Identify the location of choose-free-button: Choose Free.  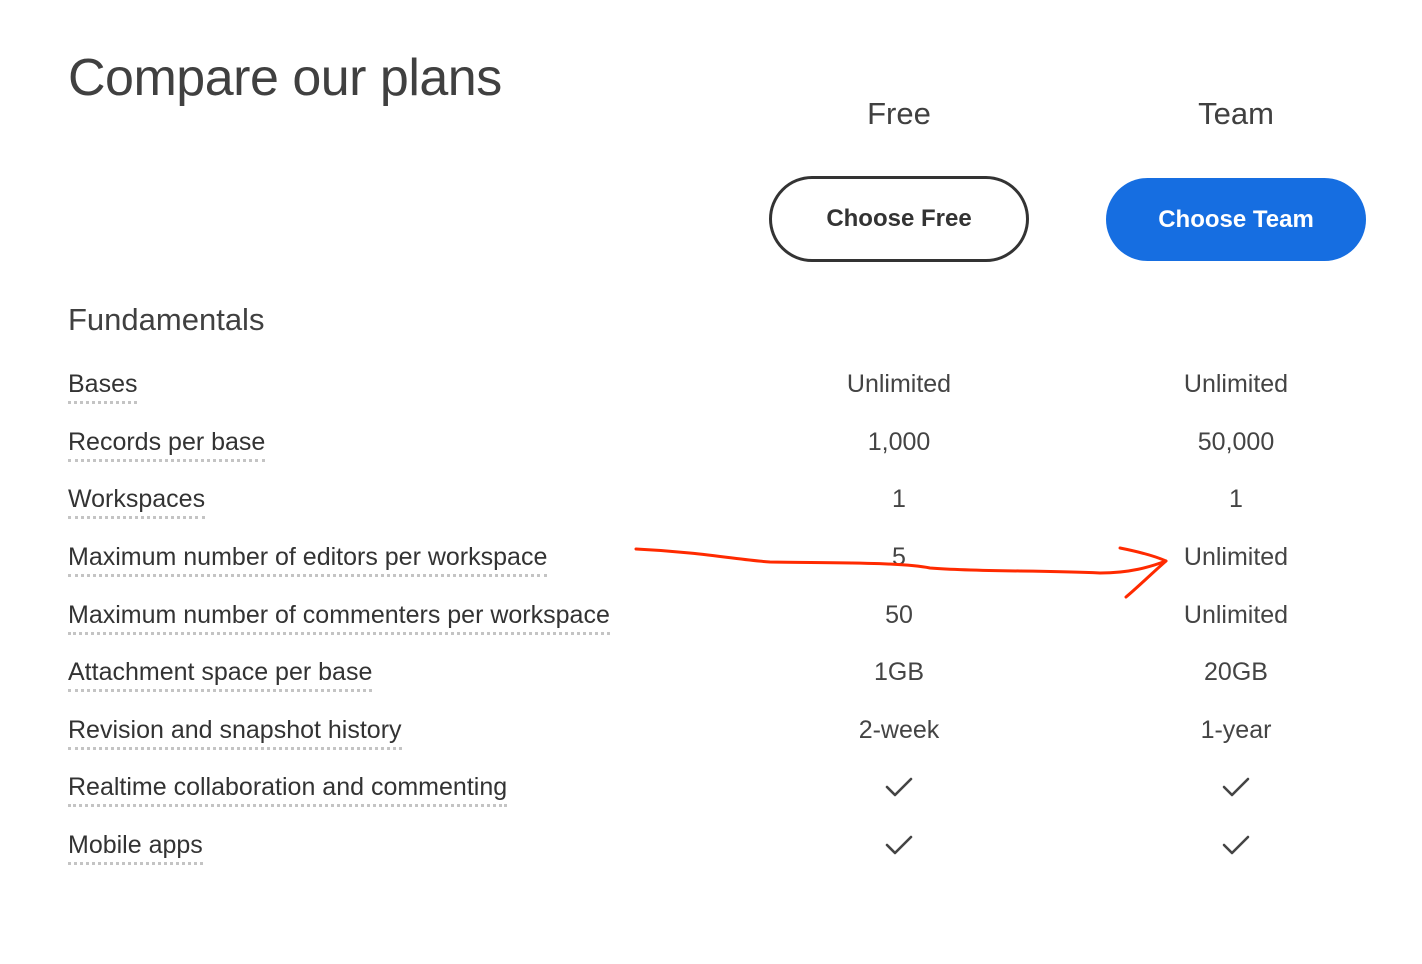
(899, 219).